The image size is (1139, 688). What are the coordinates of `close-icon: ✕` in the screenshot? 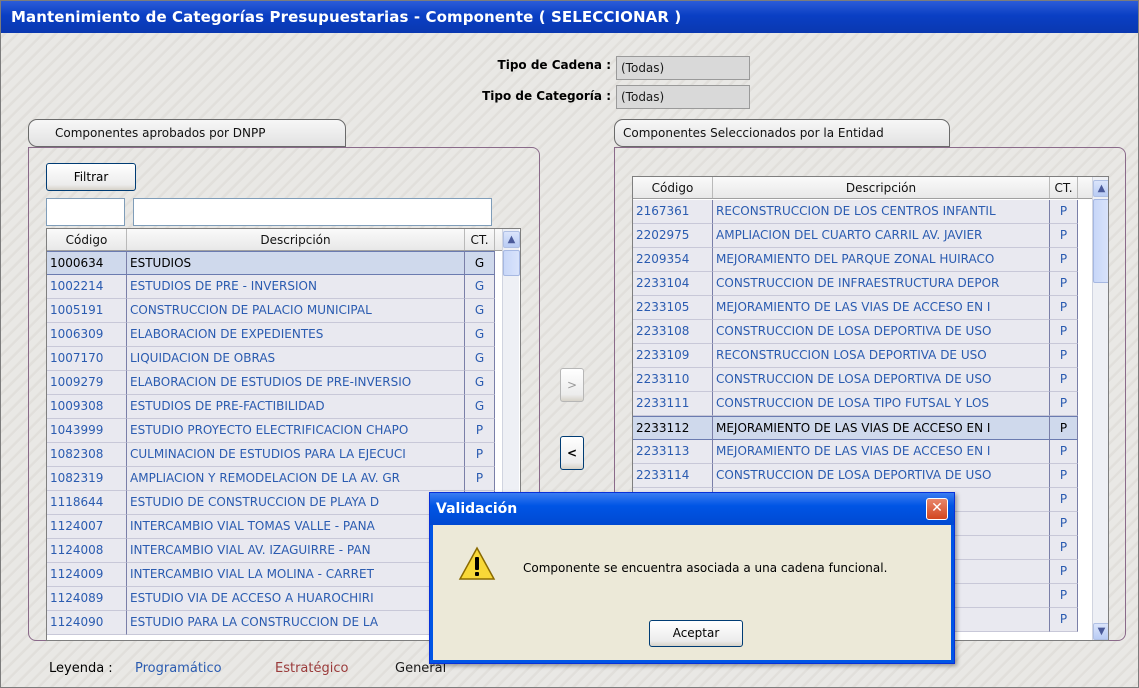 It's located at (937, 509).